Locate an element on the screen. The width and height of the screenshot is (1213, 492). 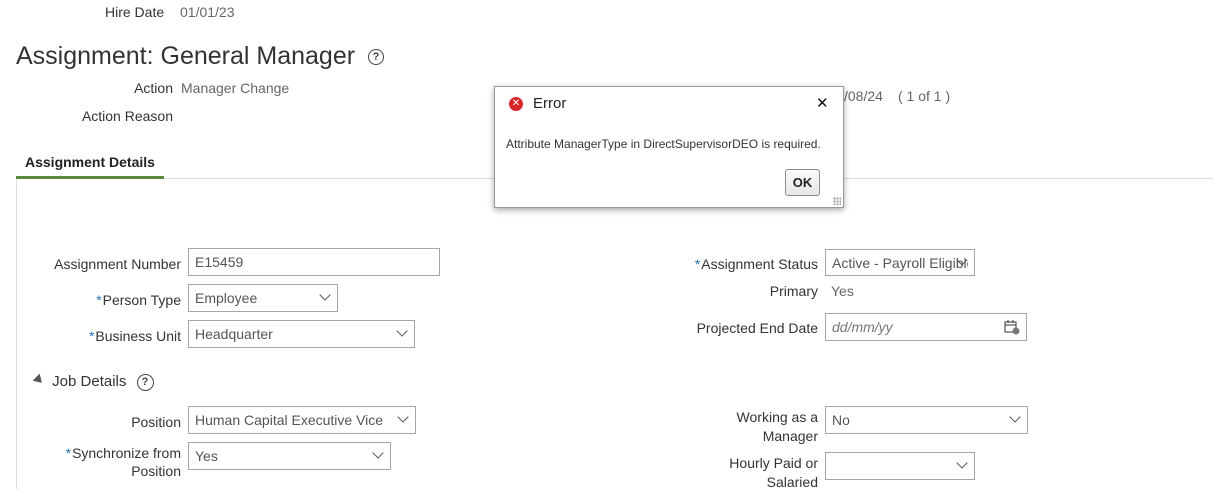
synchronize-value: Yes is located at coordinates (206, 456).